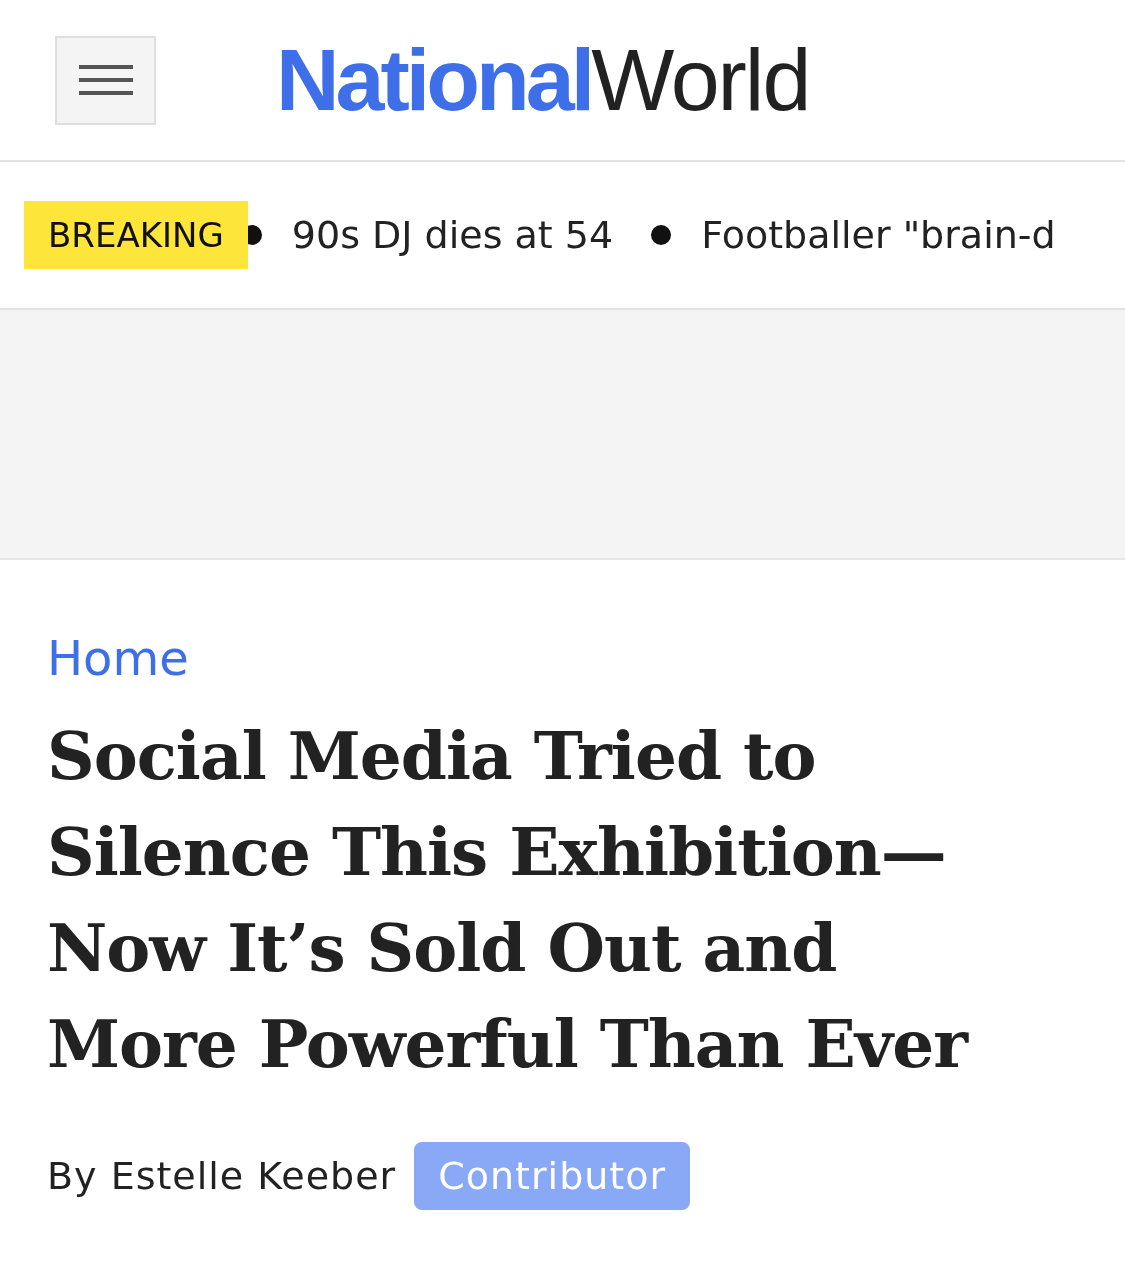 The image size is (1125, 1273). What do you see at coordinates (136, 235) in the screenshot?
I see `breaking-label: BREAKING` at bounding box center [136, 235].